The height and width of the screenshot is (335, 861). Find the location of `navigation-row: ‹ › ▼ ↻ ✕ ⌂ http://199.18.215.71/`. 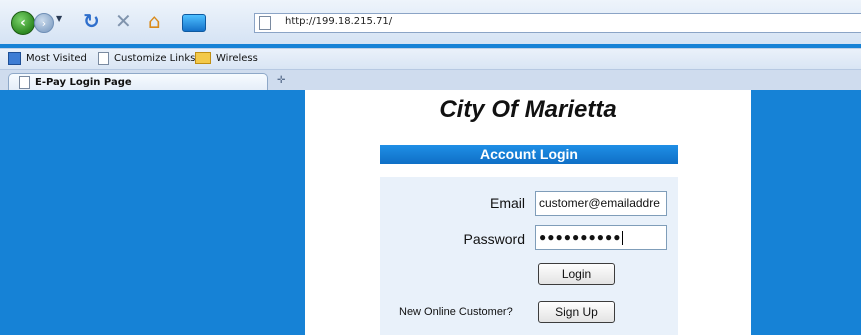

navigation-row: ‹ › ▼ ↻ ✕ ⌂ http://199.18.215.71/ is located at coordinates (430, 20).